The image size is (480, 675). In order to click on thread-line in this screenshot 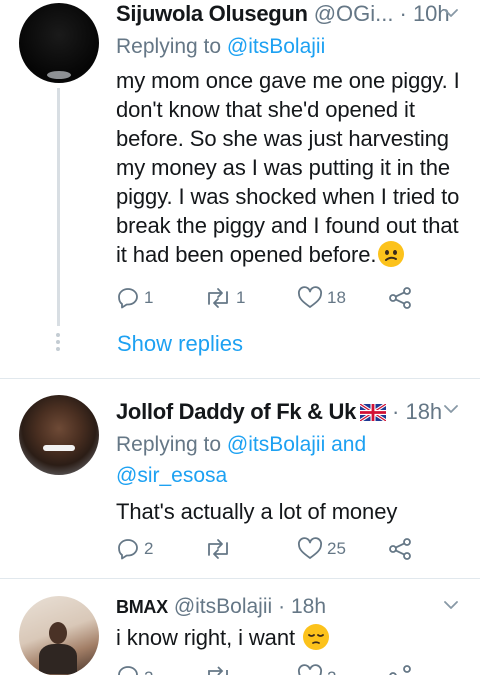, I will do `click(58, 207)`.